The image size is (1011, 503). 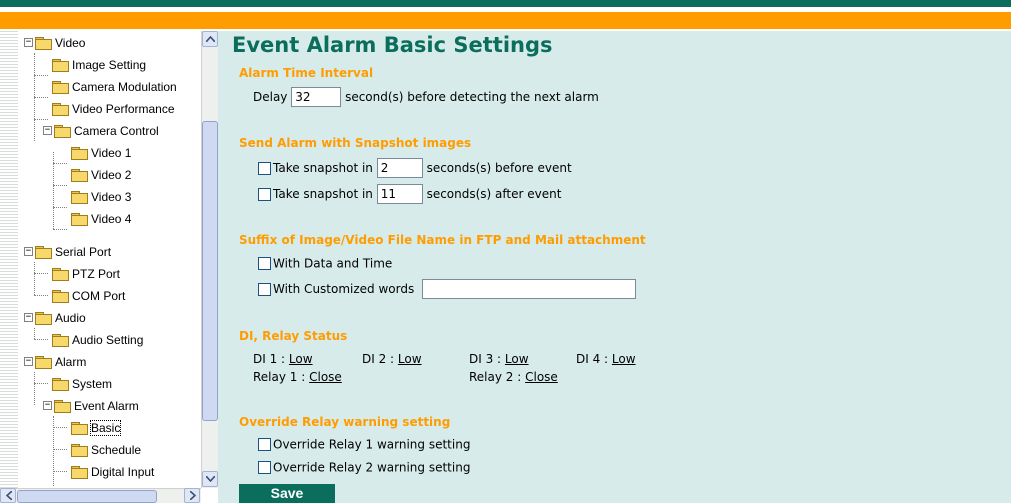 I want to click on sidebar-item-audio-setting: Audio Setting, so click(x=97, y=339).